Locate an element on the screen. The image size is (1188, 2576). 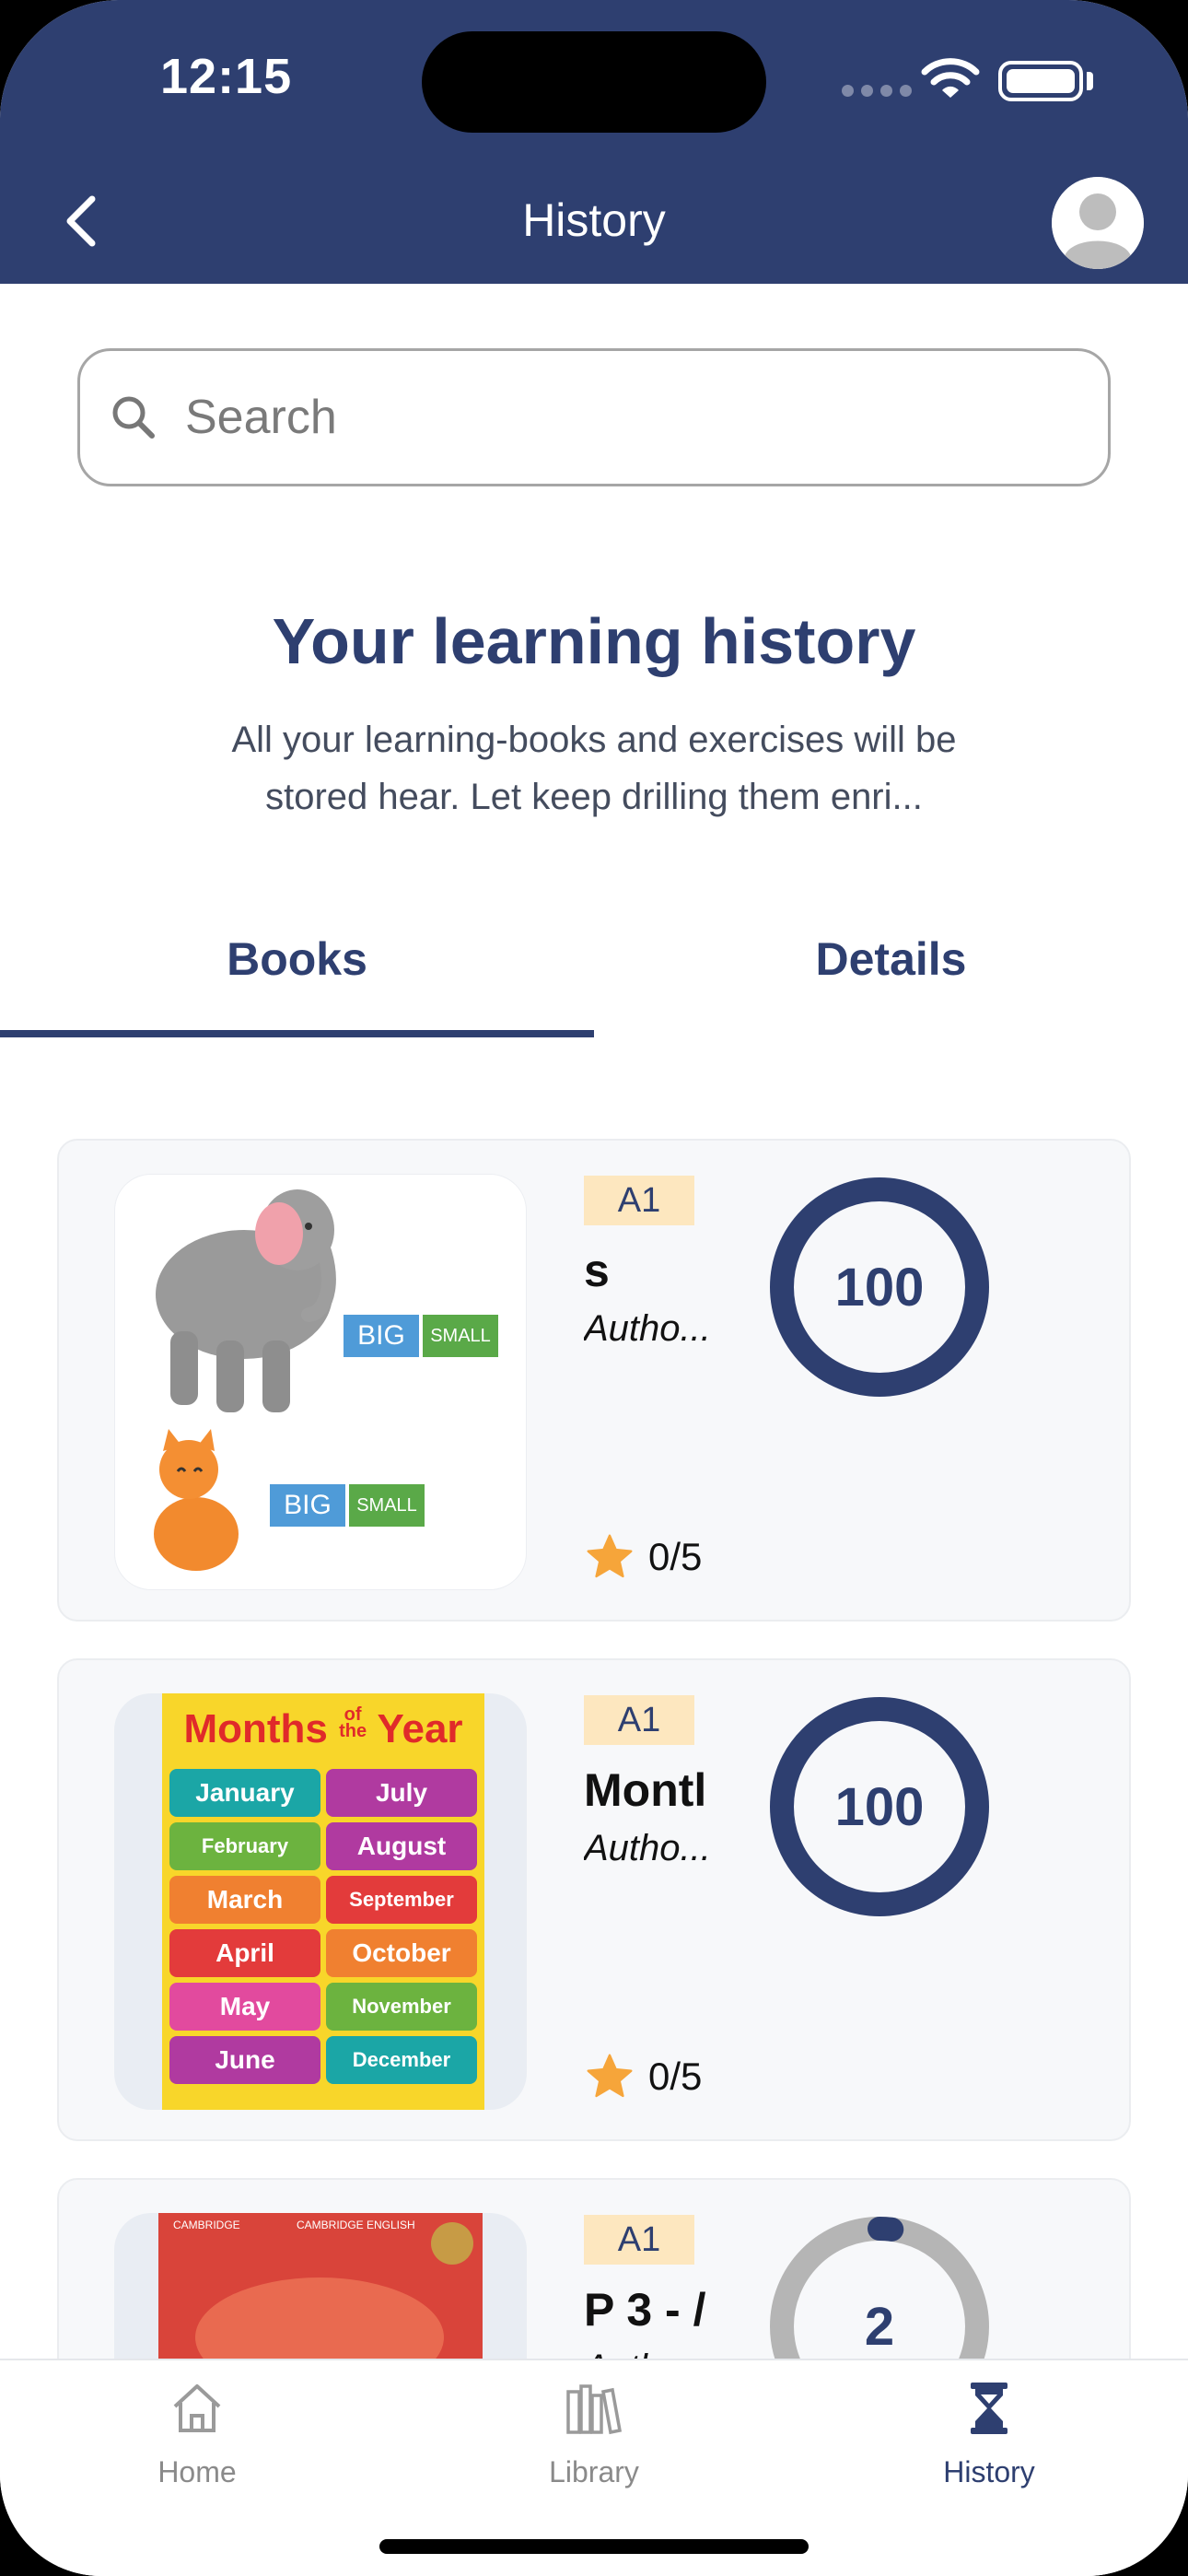
search-icon is located at coordinates (133, 417).